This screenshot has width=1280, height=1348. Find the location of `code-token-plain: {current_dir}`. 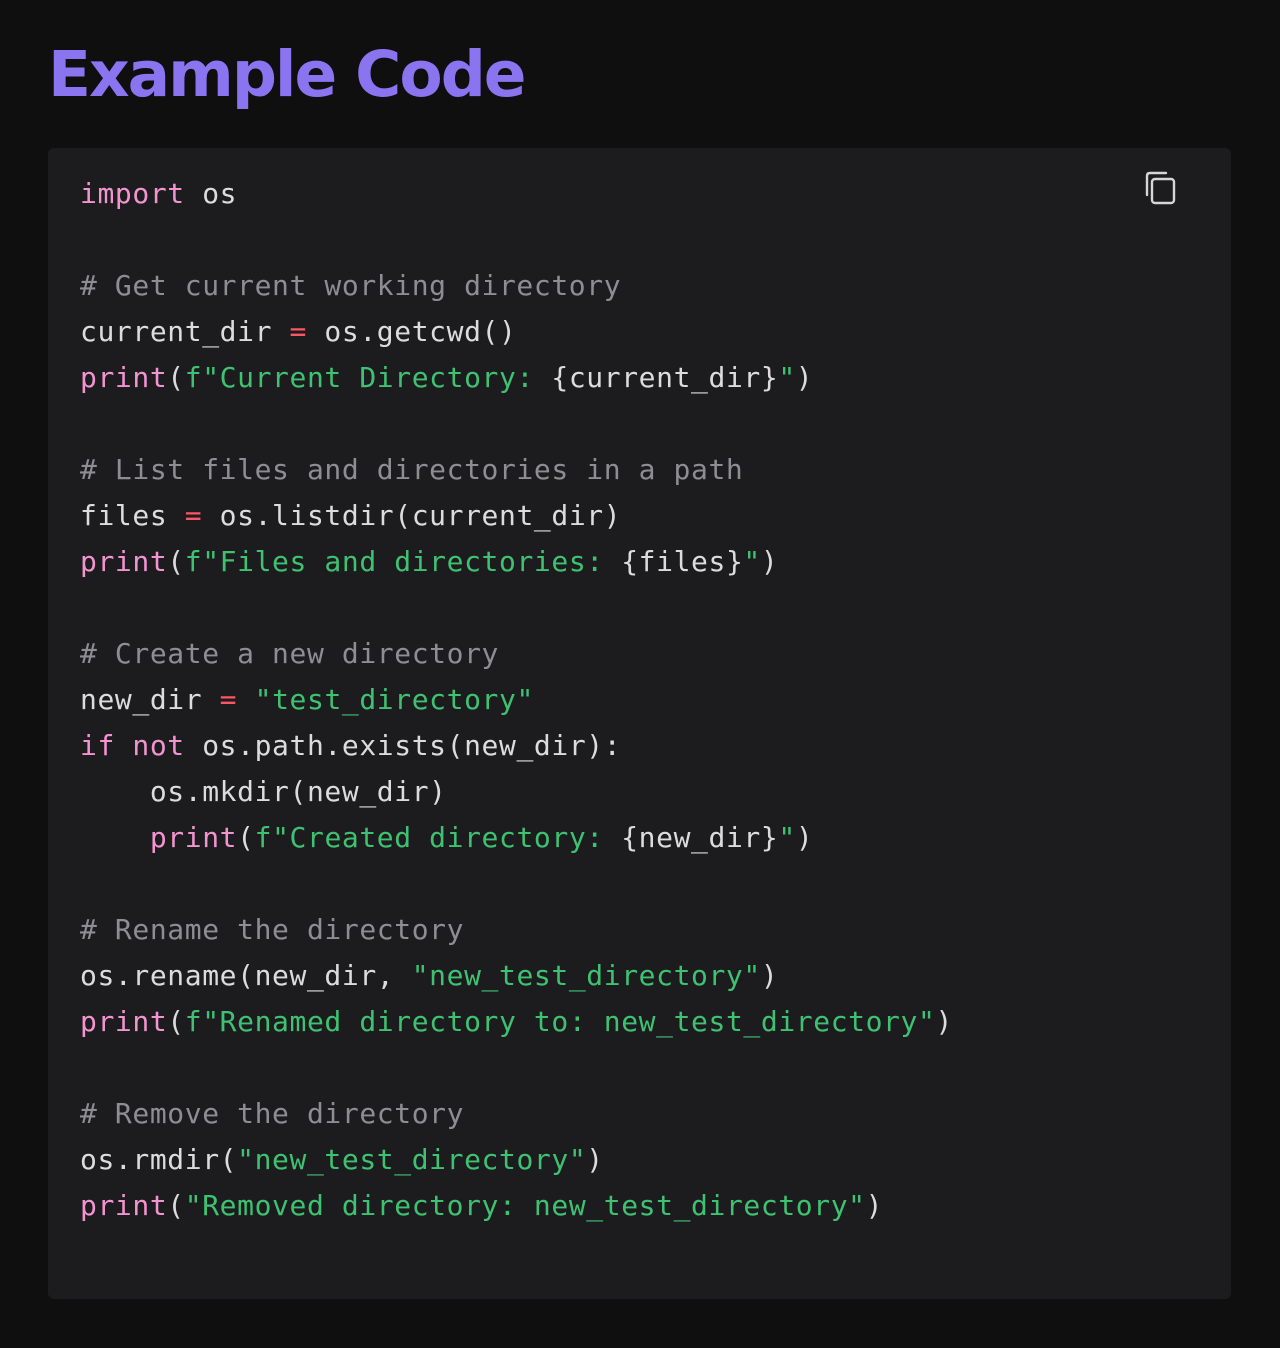

code-token-plain: {current_dir} is located at coordinates (665, 377).